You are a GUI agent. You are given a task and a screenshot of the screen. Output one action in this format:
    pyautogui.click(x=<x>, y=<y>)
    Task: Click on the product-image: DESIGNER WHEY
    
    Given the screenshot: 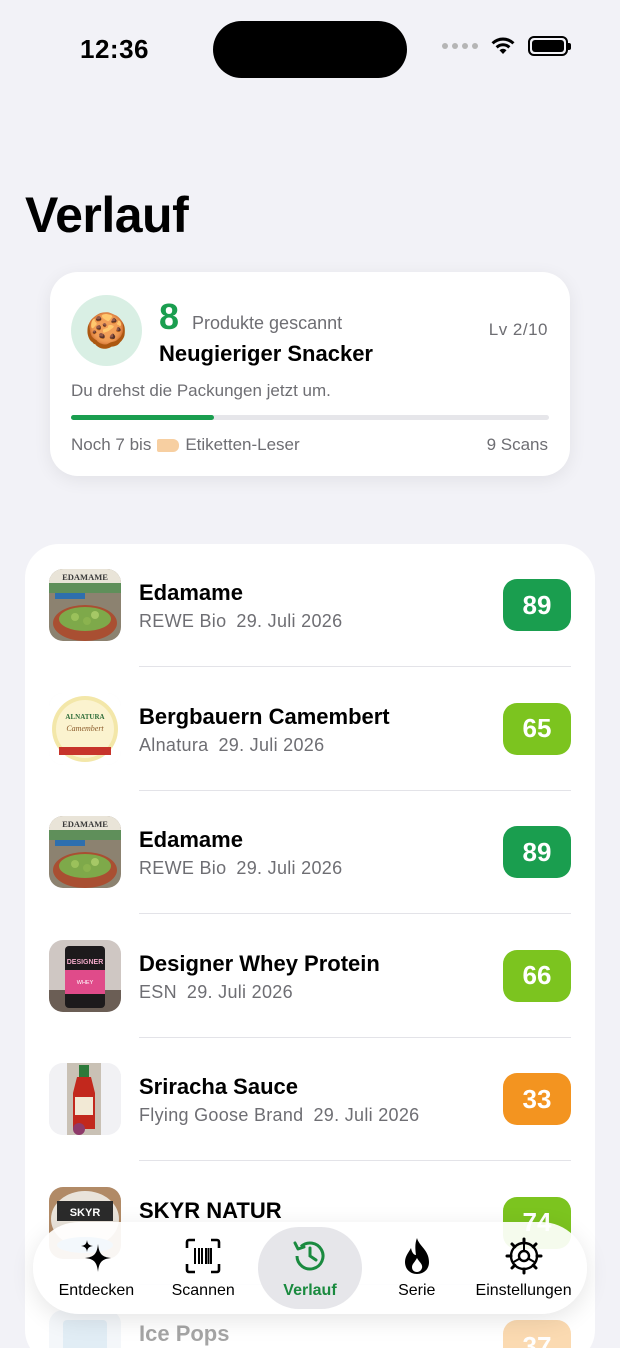 What is the action you would take?
    pyautogui.click(x=85, y=975)
    